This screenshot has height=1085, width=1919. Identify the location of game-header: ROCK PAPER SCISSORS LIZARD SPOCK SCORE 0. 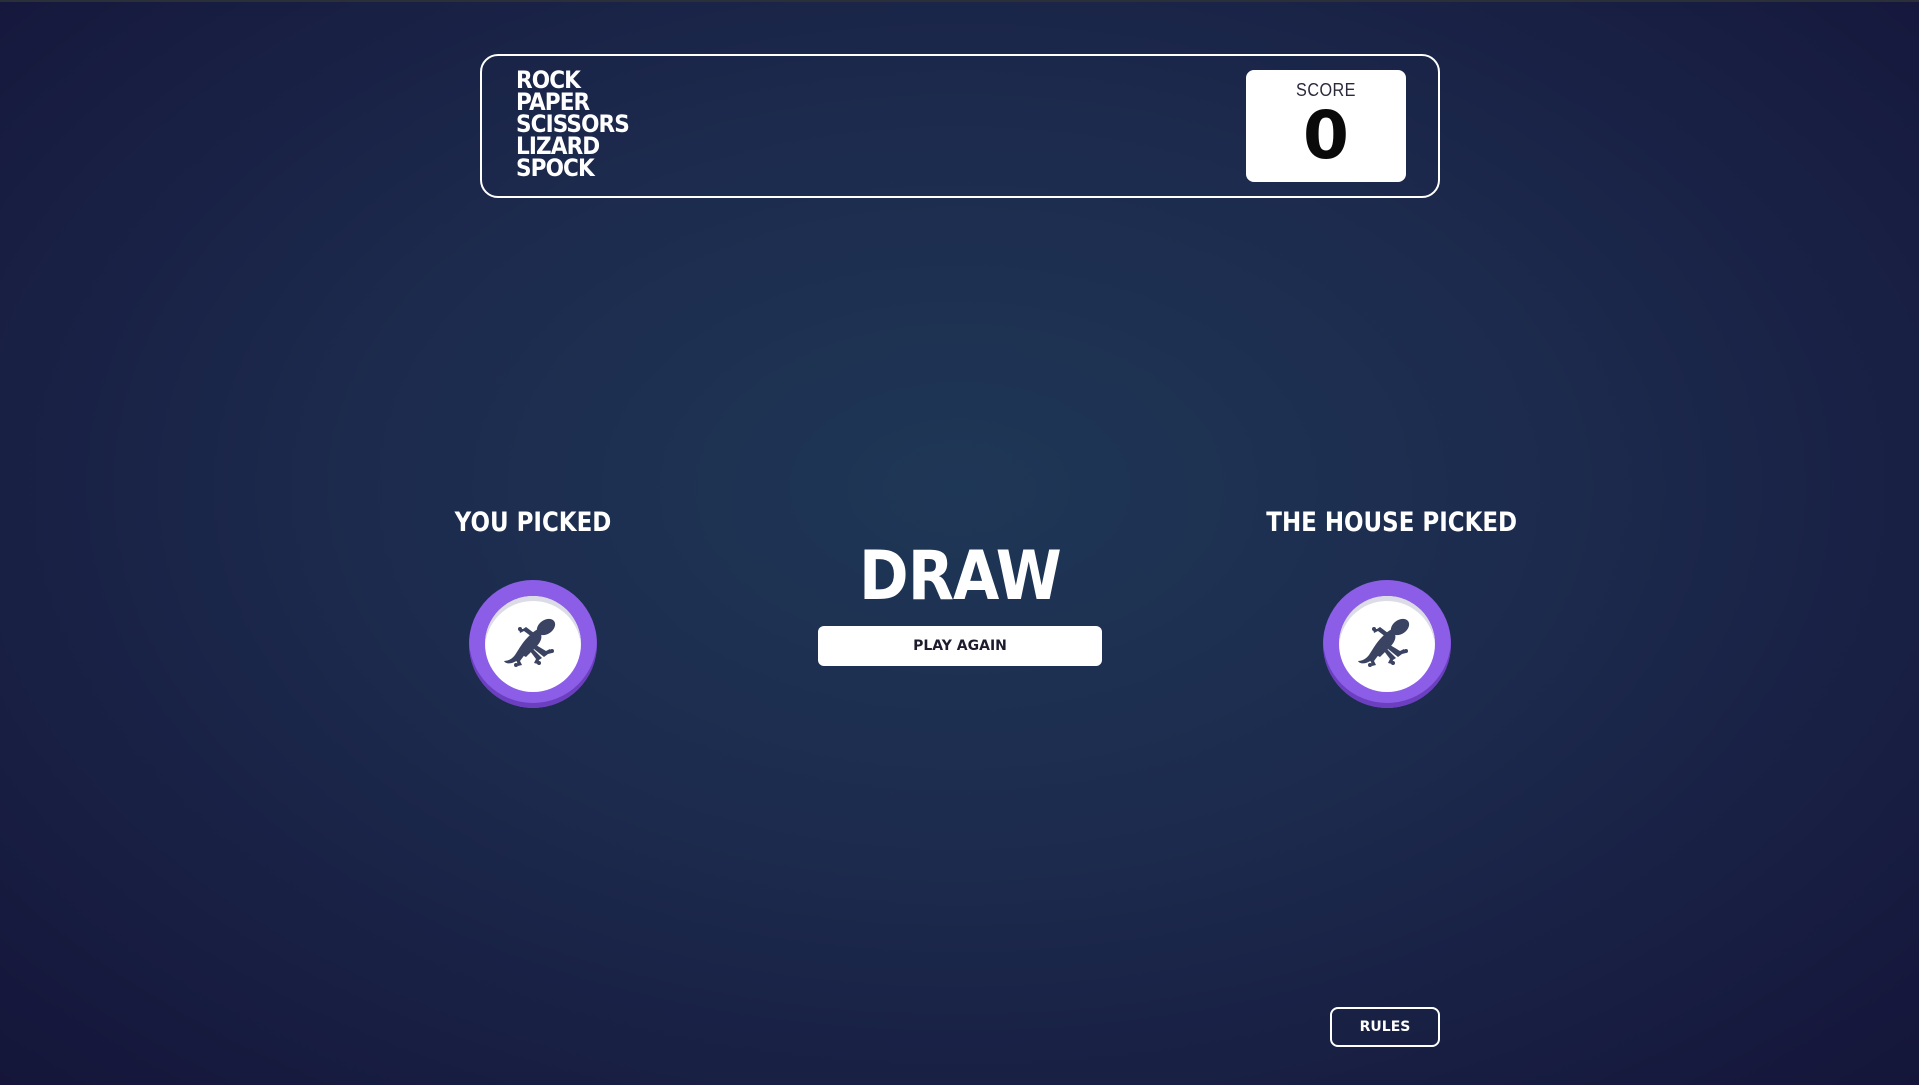
(960, 126).